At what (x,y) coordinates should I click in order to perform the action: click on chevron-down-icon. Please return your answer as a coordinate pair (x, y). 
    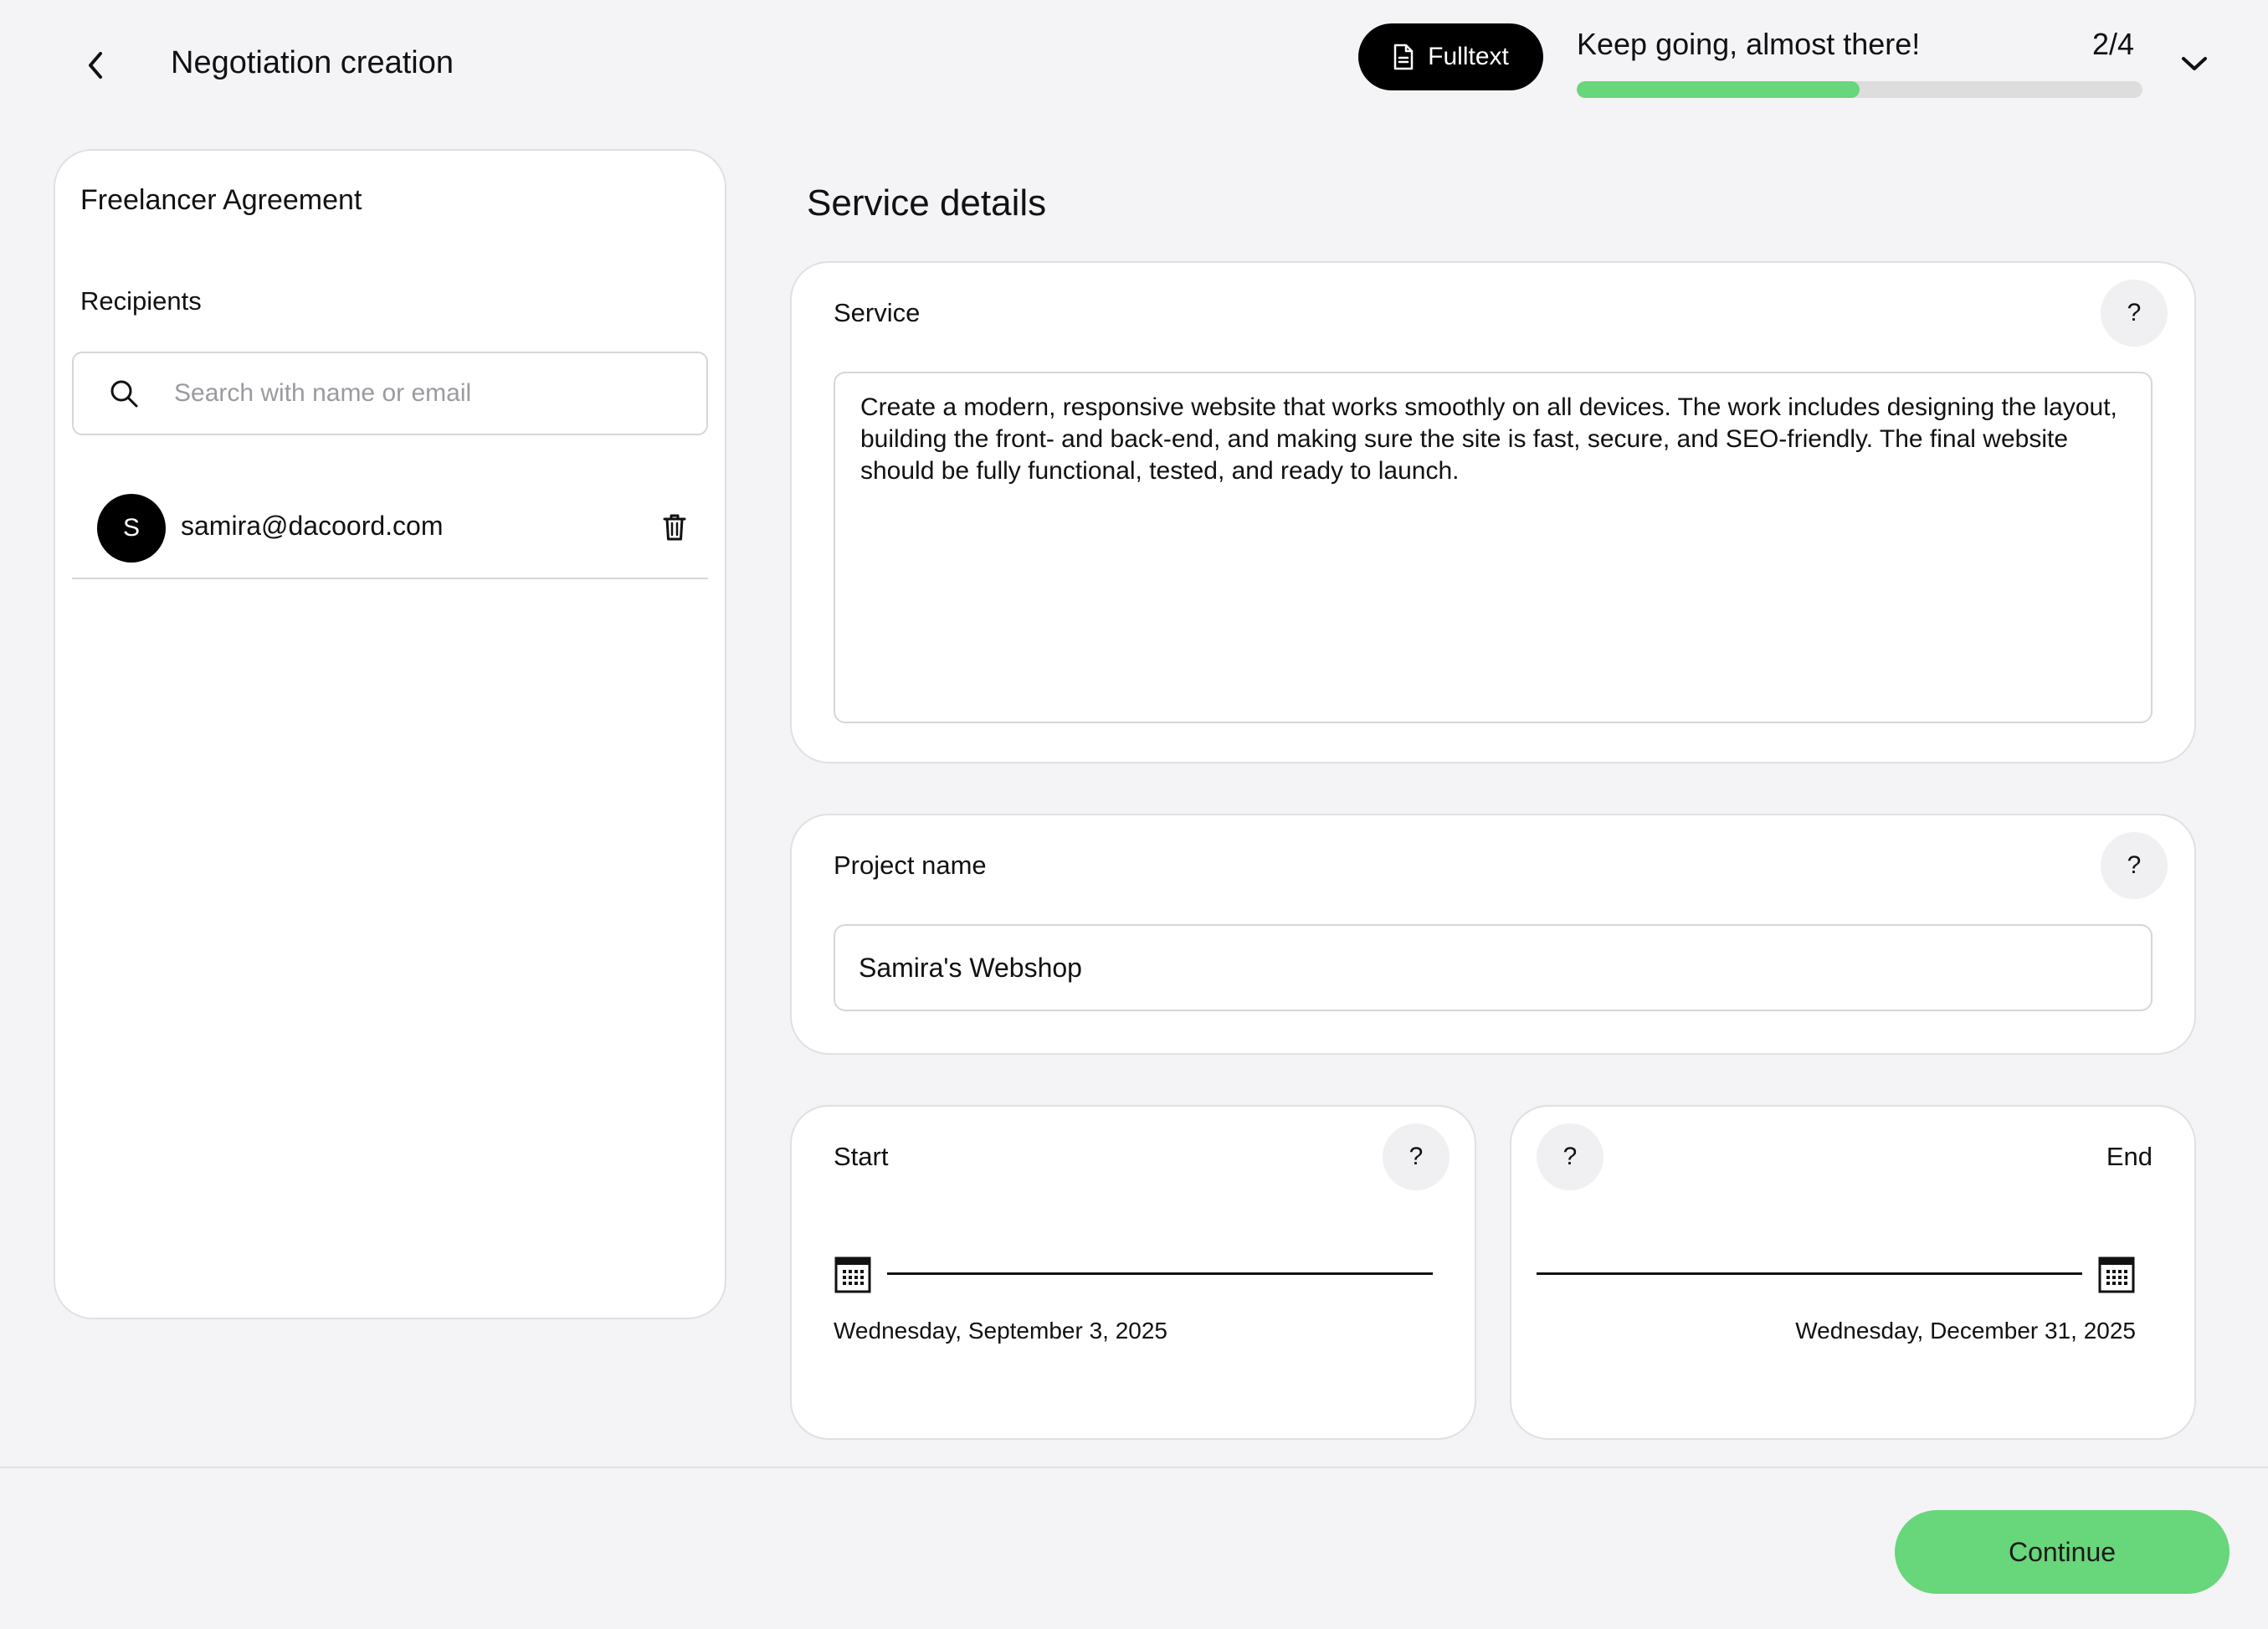
    Looking at the image, I should click on (2194, 63).